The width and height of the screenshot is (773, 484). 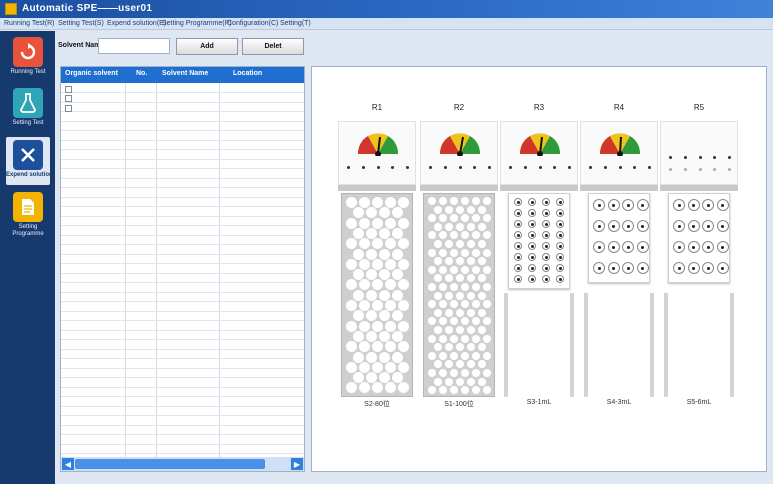 I want to click on horizontal-scrollbar: ◀ ▶, so click(x=182, y=464).